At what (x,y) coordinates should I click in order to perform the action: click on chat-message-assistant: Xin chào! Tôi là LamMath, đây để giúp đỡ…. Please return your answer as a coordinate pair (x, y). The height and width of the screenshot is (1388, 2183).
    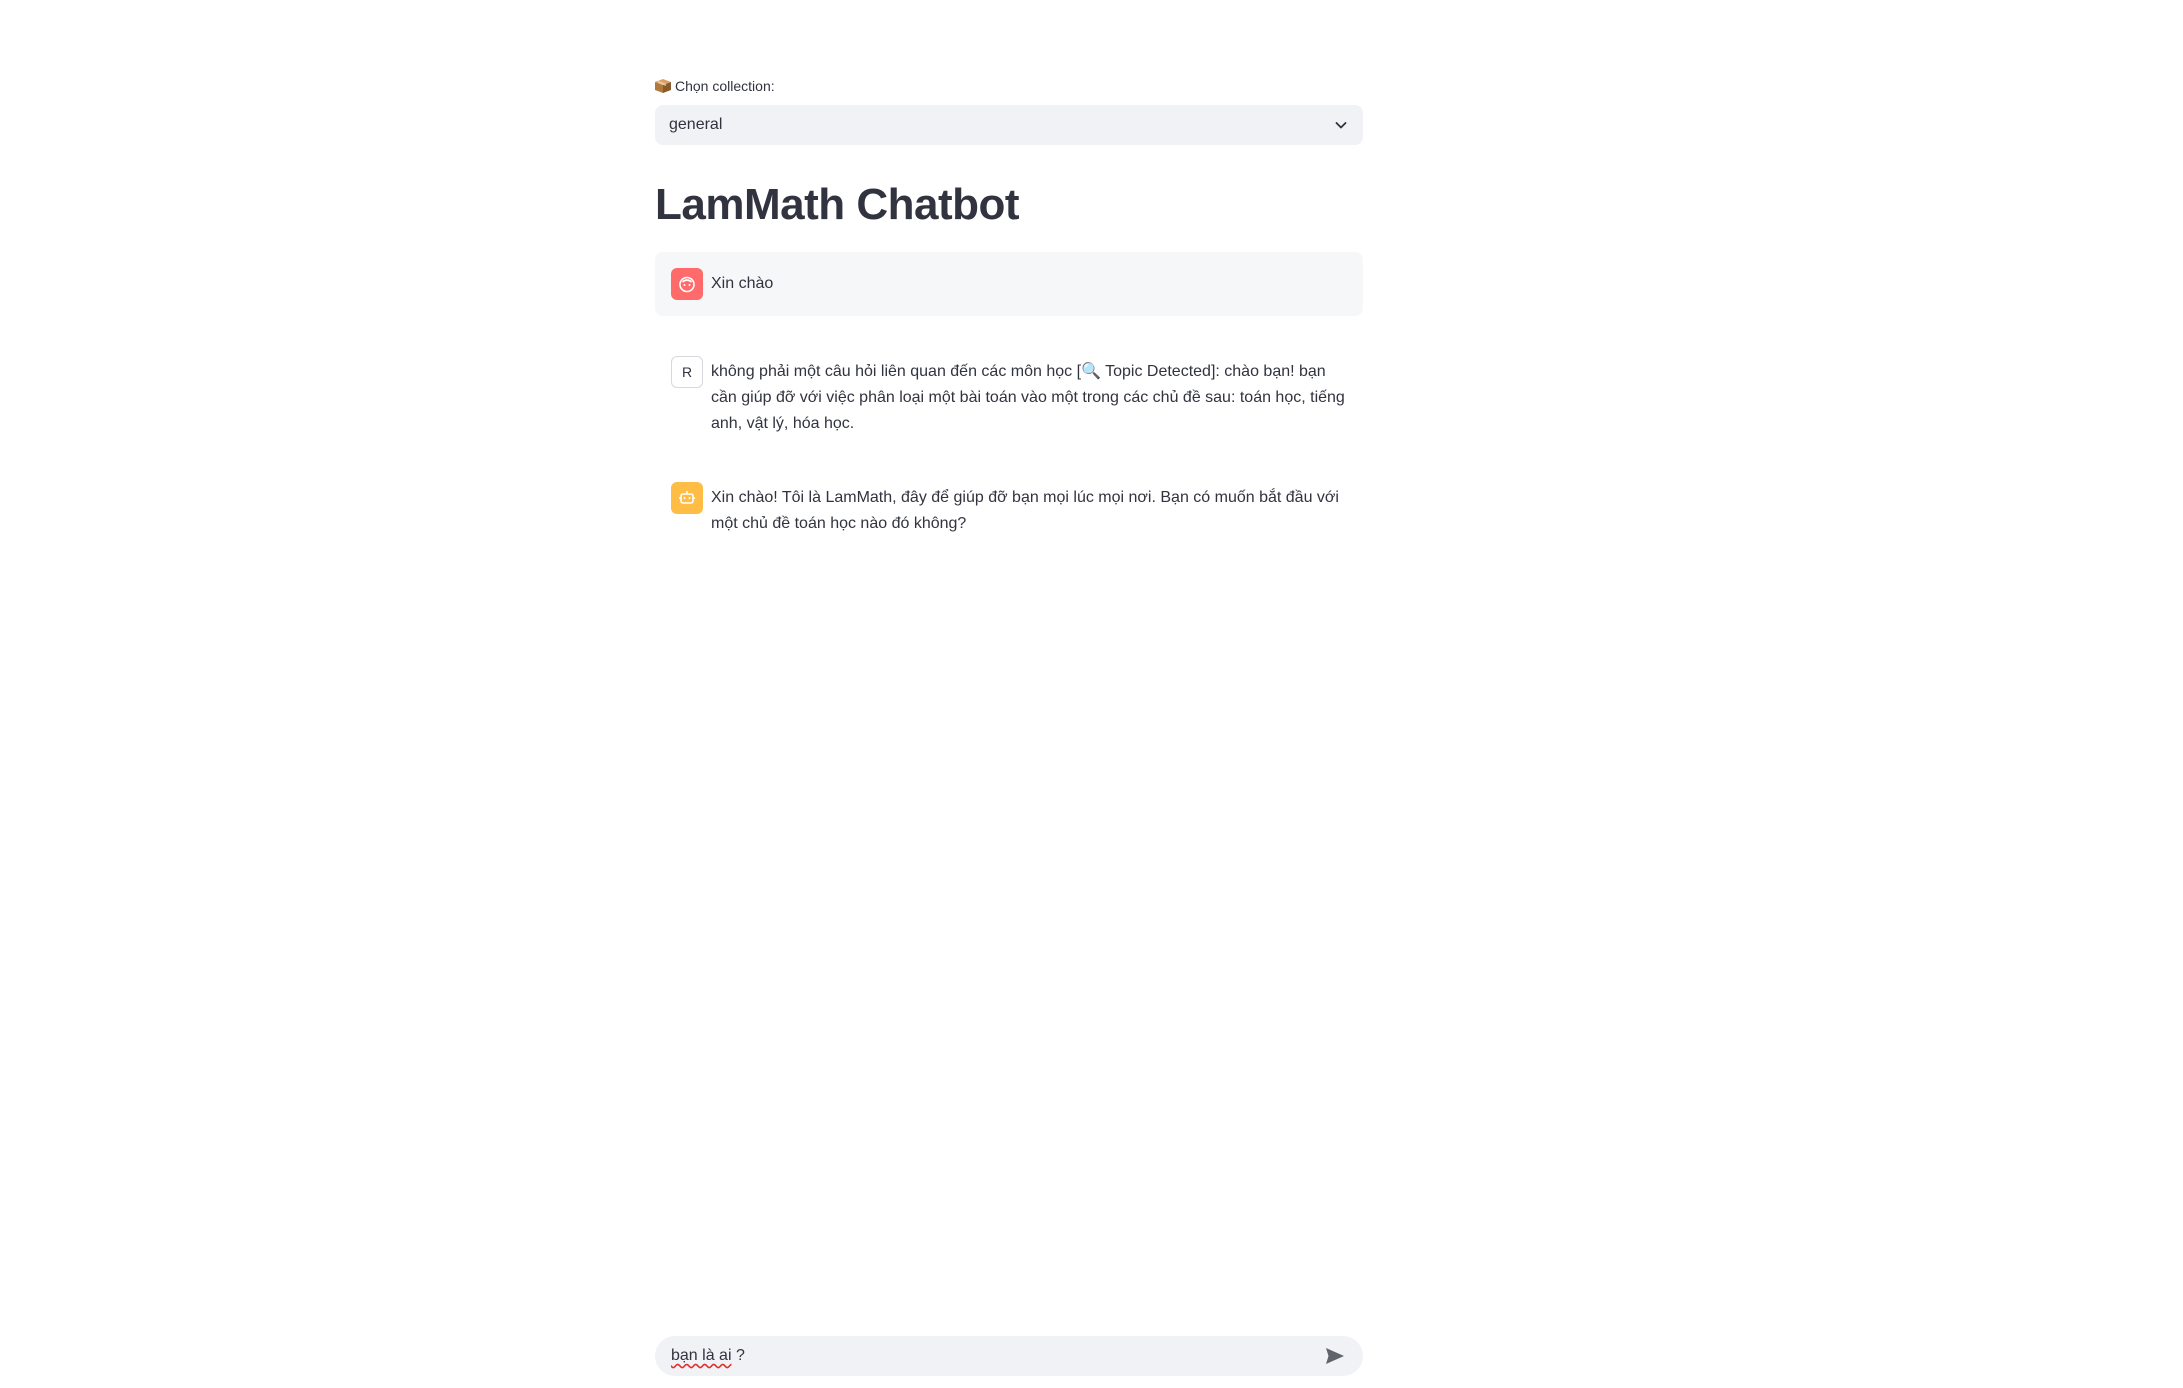
    Looking at the image, I should click on (1009, 509).